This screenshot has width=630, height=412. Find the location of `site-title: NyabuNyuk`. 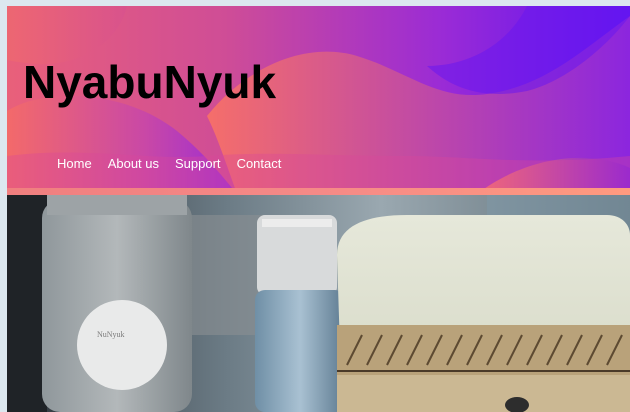

site-title: NyabuNyuk is located at coordinates (149, 82).